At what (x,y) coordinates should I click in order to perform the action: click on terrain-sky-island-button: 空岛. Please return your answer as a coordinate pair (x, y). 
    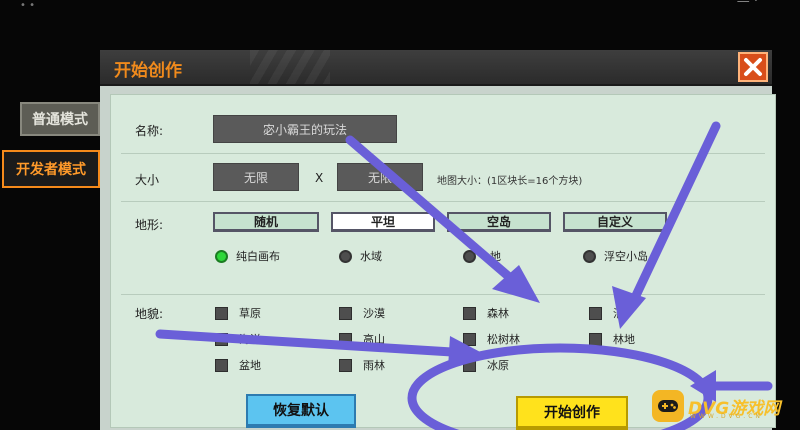
    Looking at the image, I should click on (499, 222).